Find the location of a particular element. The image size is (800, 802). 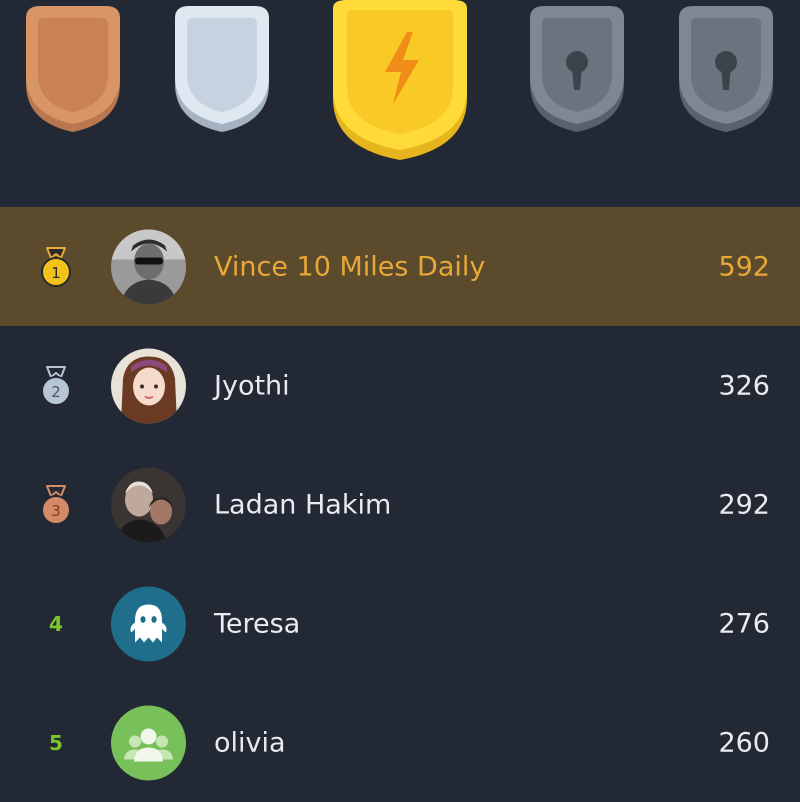

gold-lightning-shield-icon is located at coordinates (400, 81).